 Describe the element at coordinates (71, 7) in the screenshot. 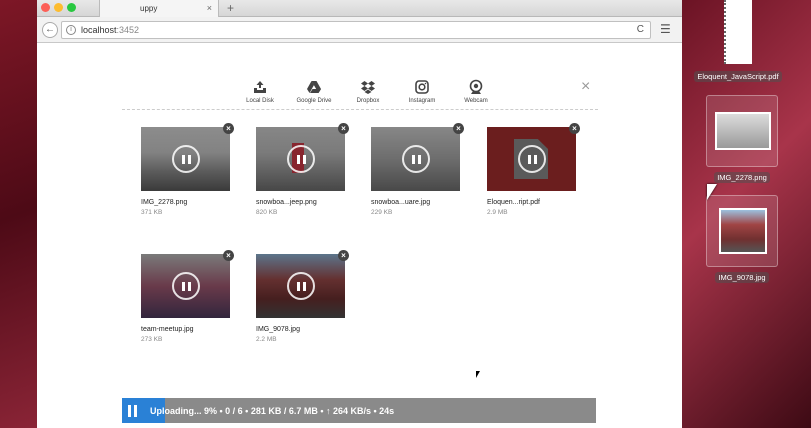

I see `maximize-window-button` at that location.